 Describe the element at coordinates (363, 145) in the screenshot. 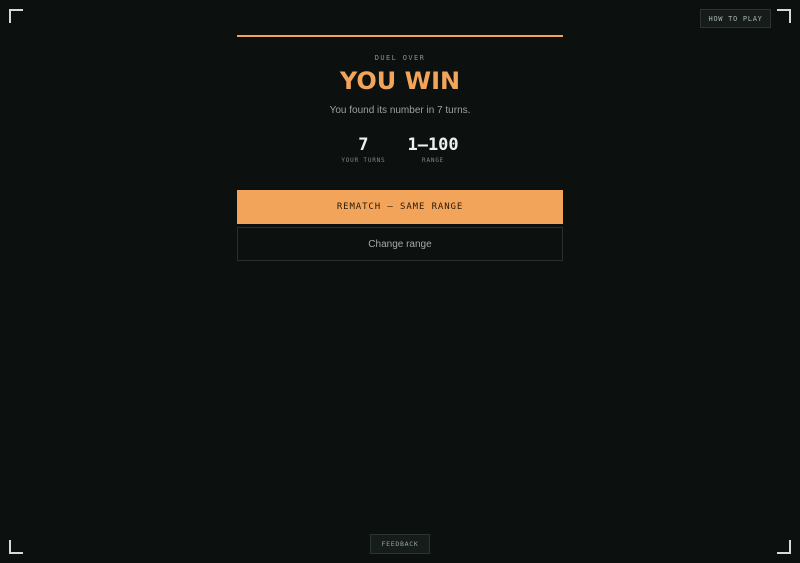

I see `stat-value: 7` at that location.